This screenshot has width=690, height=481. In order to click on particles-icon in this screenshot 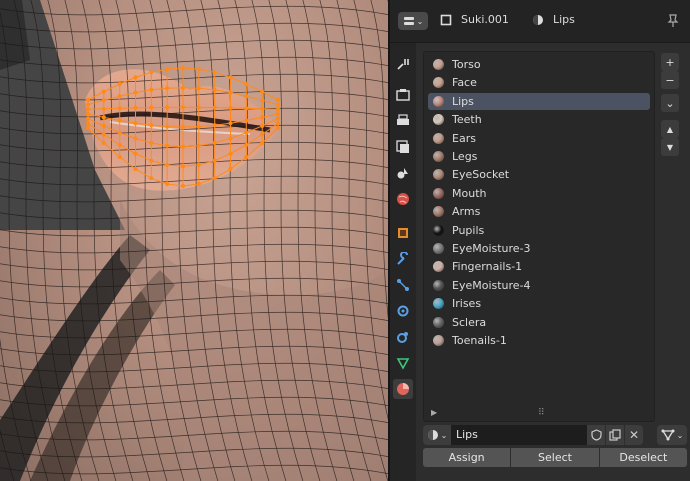, I will do `click(403, 285)`.